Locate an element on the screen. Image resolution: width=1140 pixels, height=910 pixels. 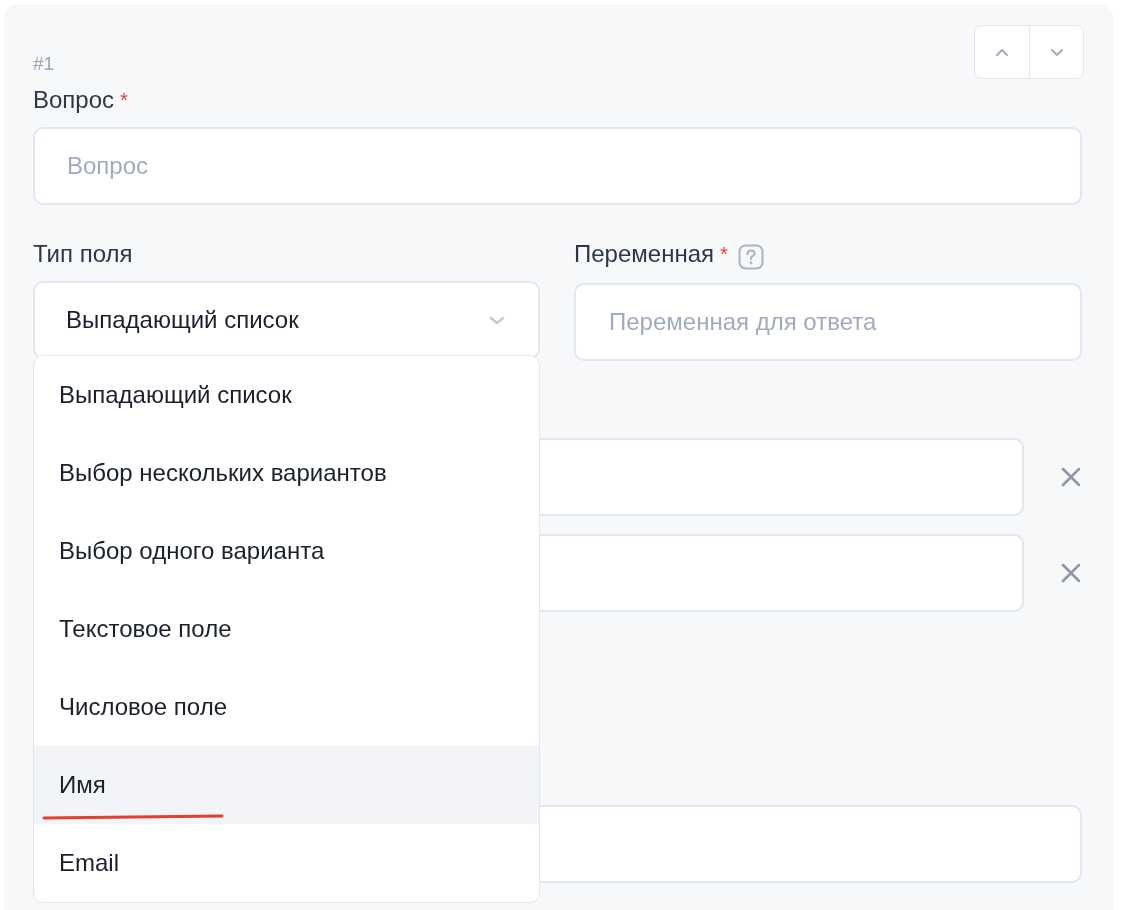
question-number: #1 is located at coordinates (44, 64).